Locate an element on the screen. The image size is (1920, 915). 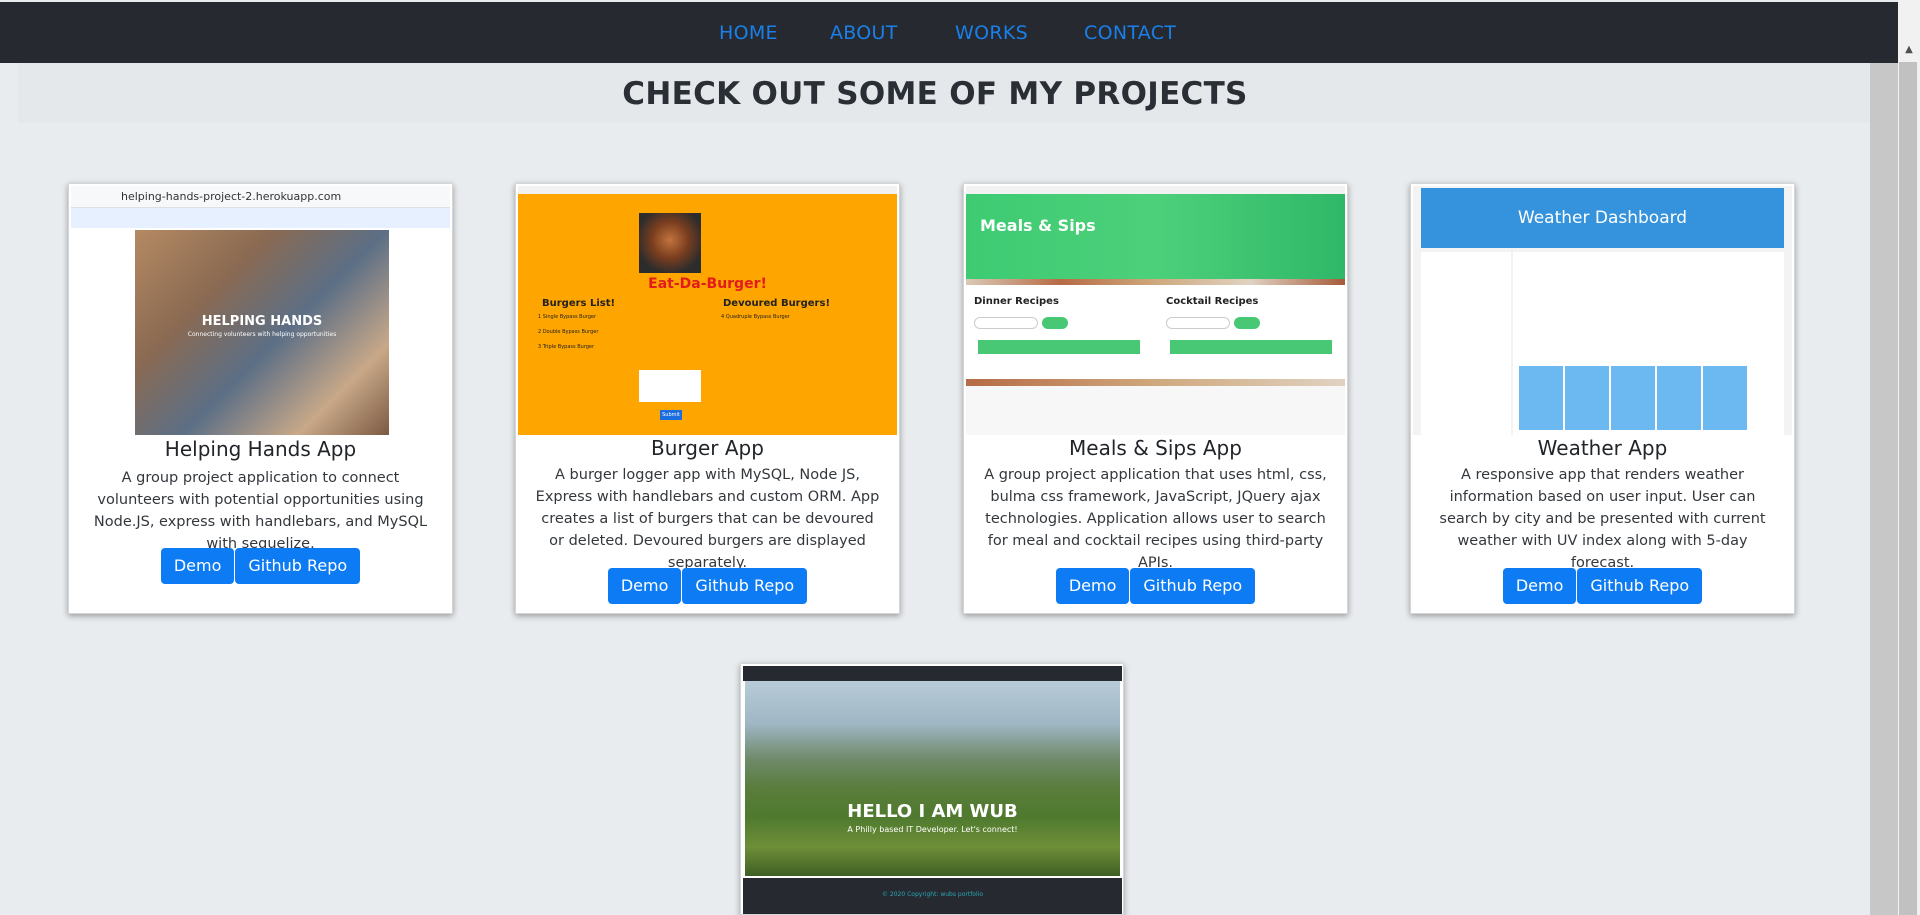
box-title: Dinner Recipes is located at coordinates (1016, 301).